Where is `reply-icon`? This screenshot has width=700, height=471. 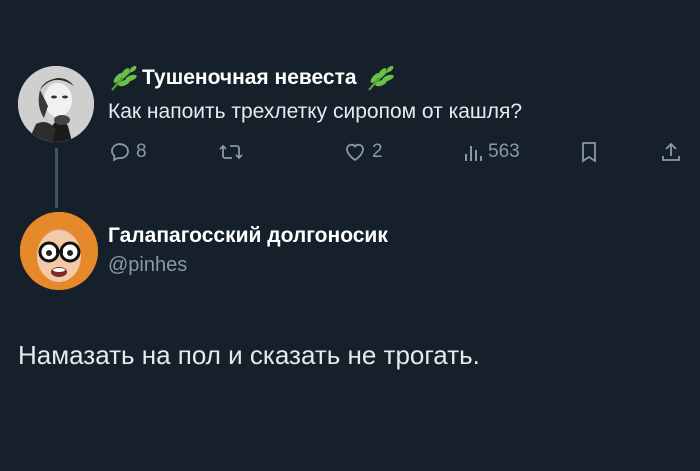 reply-icon is located at coordinates (120, 152).